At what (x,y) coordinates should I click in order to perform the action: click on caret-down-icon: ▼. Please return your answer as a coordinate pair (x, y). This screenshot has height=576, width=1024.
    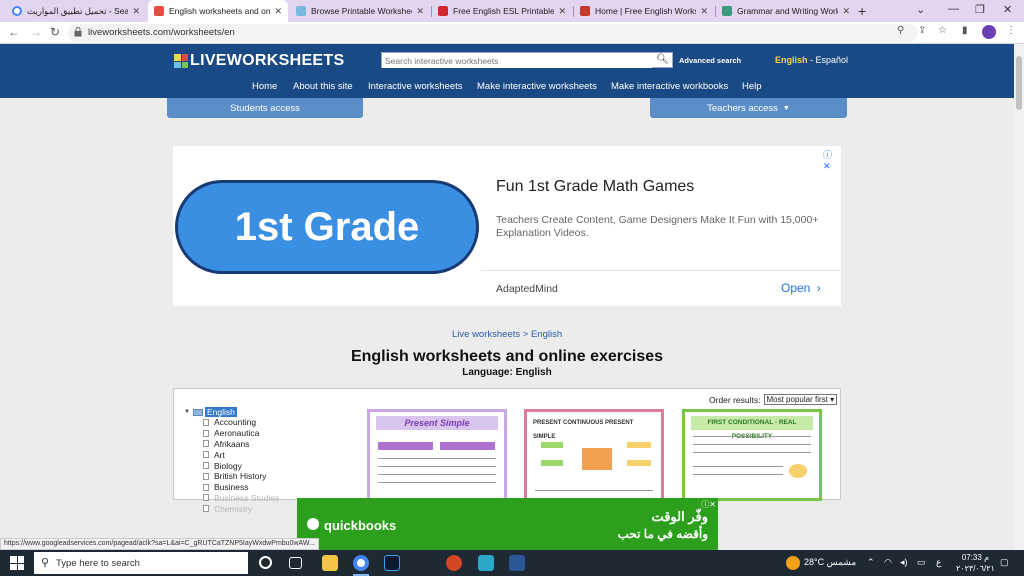
    Looking at the image, I should click on (187, 412).